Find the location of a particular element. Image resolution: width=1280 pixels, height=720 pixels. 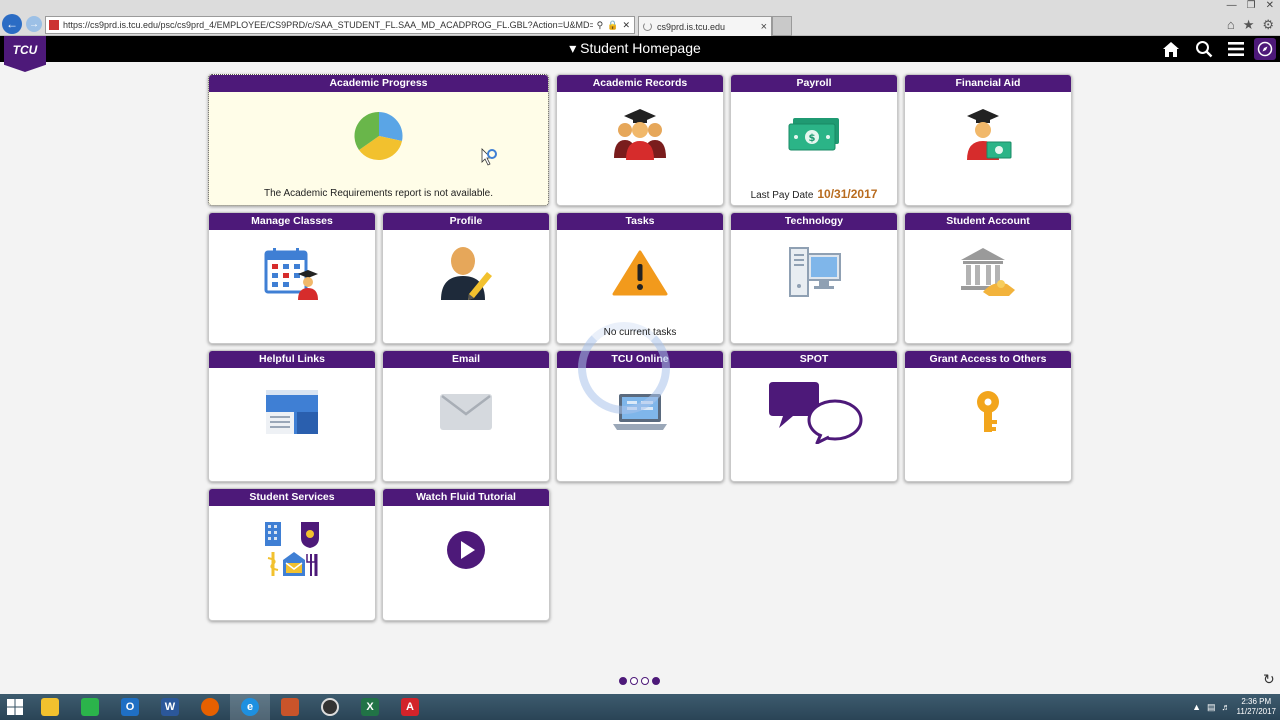

snipping-tool-icon is located at coordinates (290, 707).